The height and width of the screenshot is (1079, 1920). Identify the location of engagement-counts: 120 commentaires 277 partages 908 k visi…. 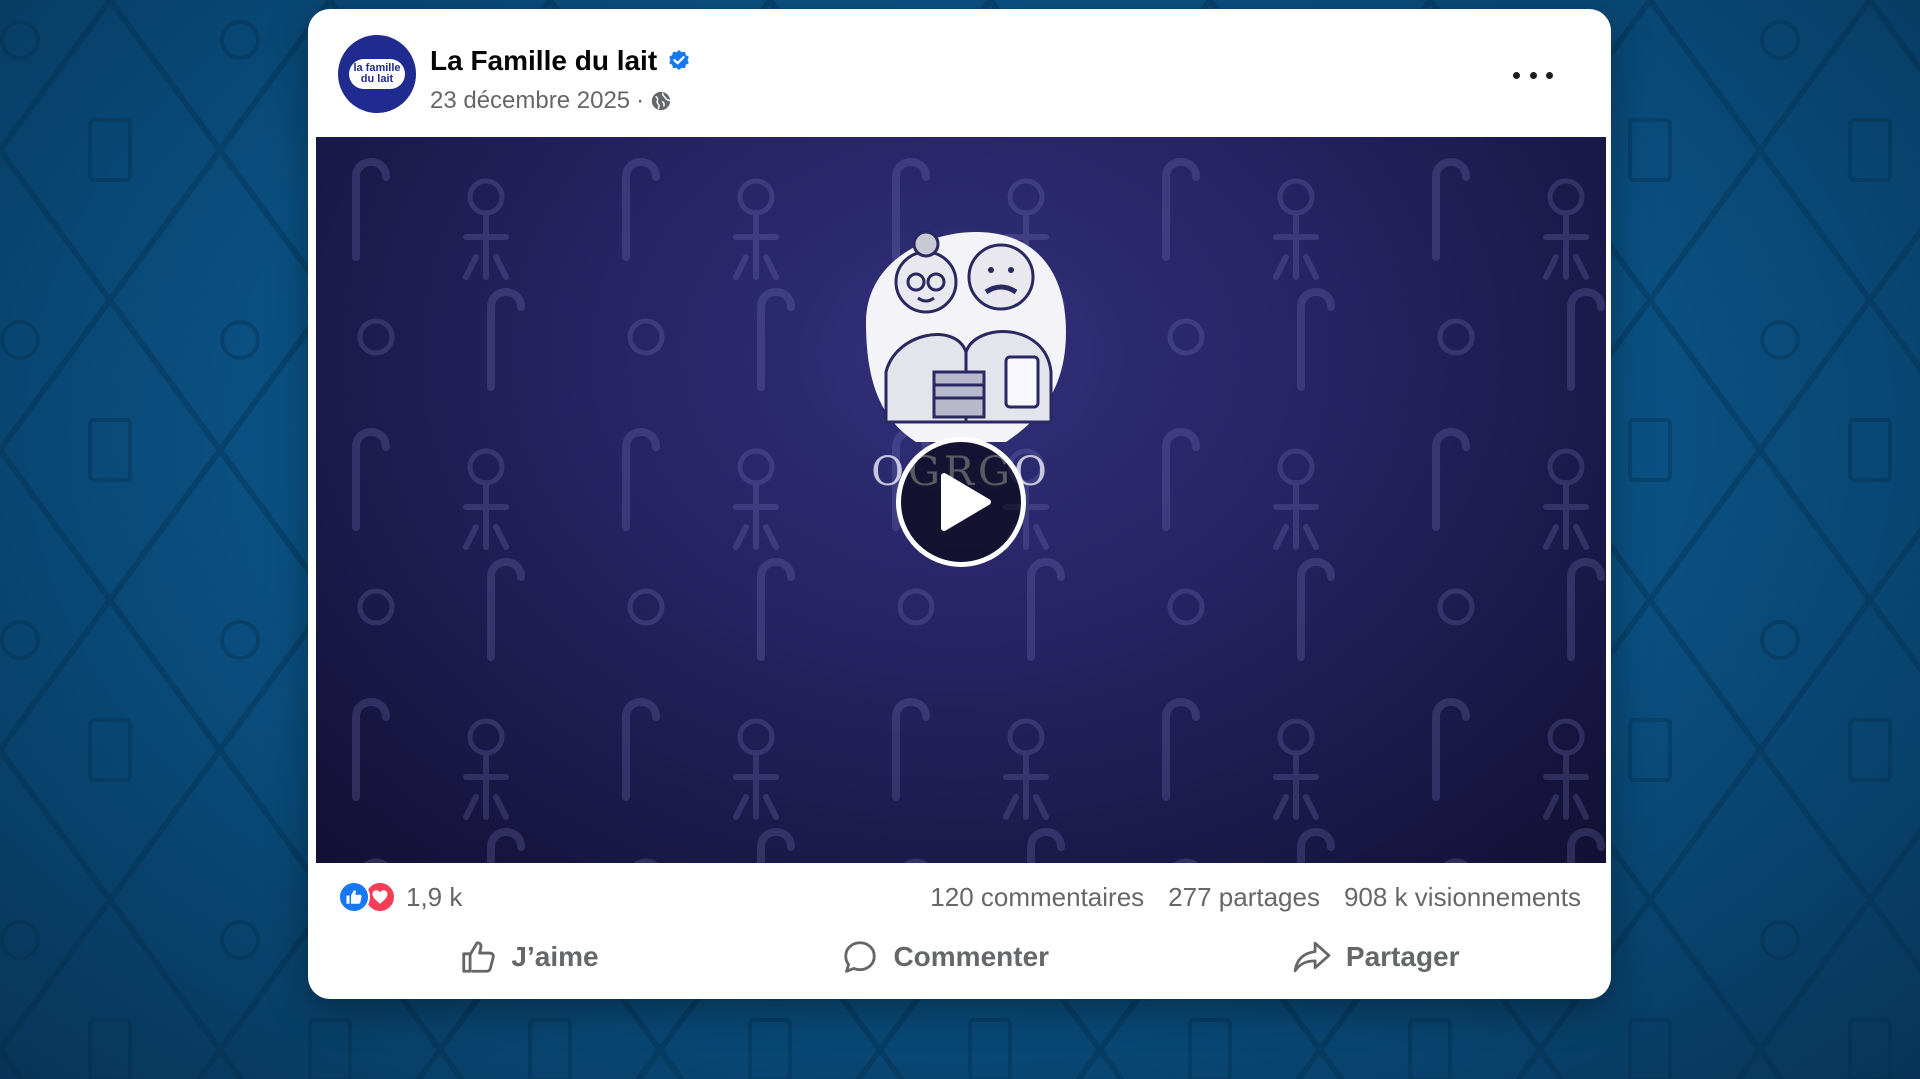
(1255, 897).